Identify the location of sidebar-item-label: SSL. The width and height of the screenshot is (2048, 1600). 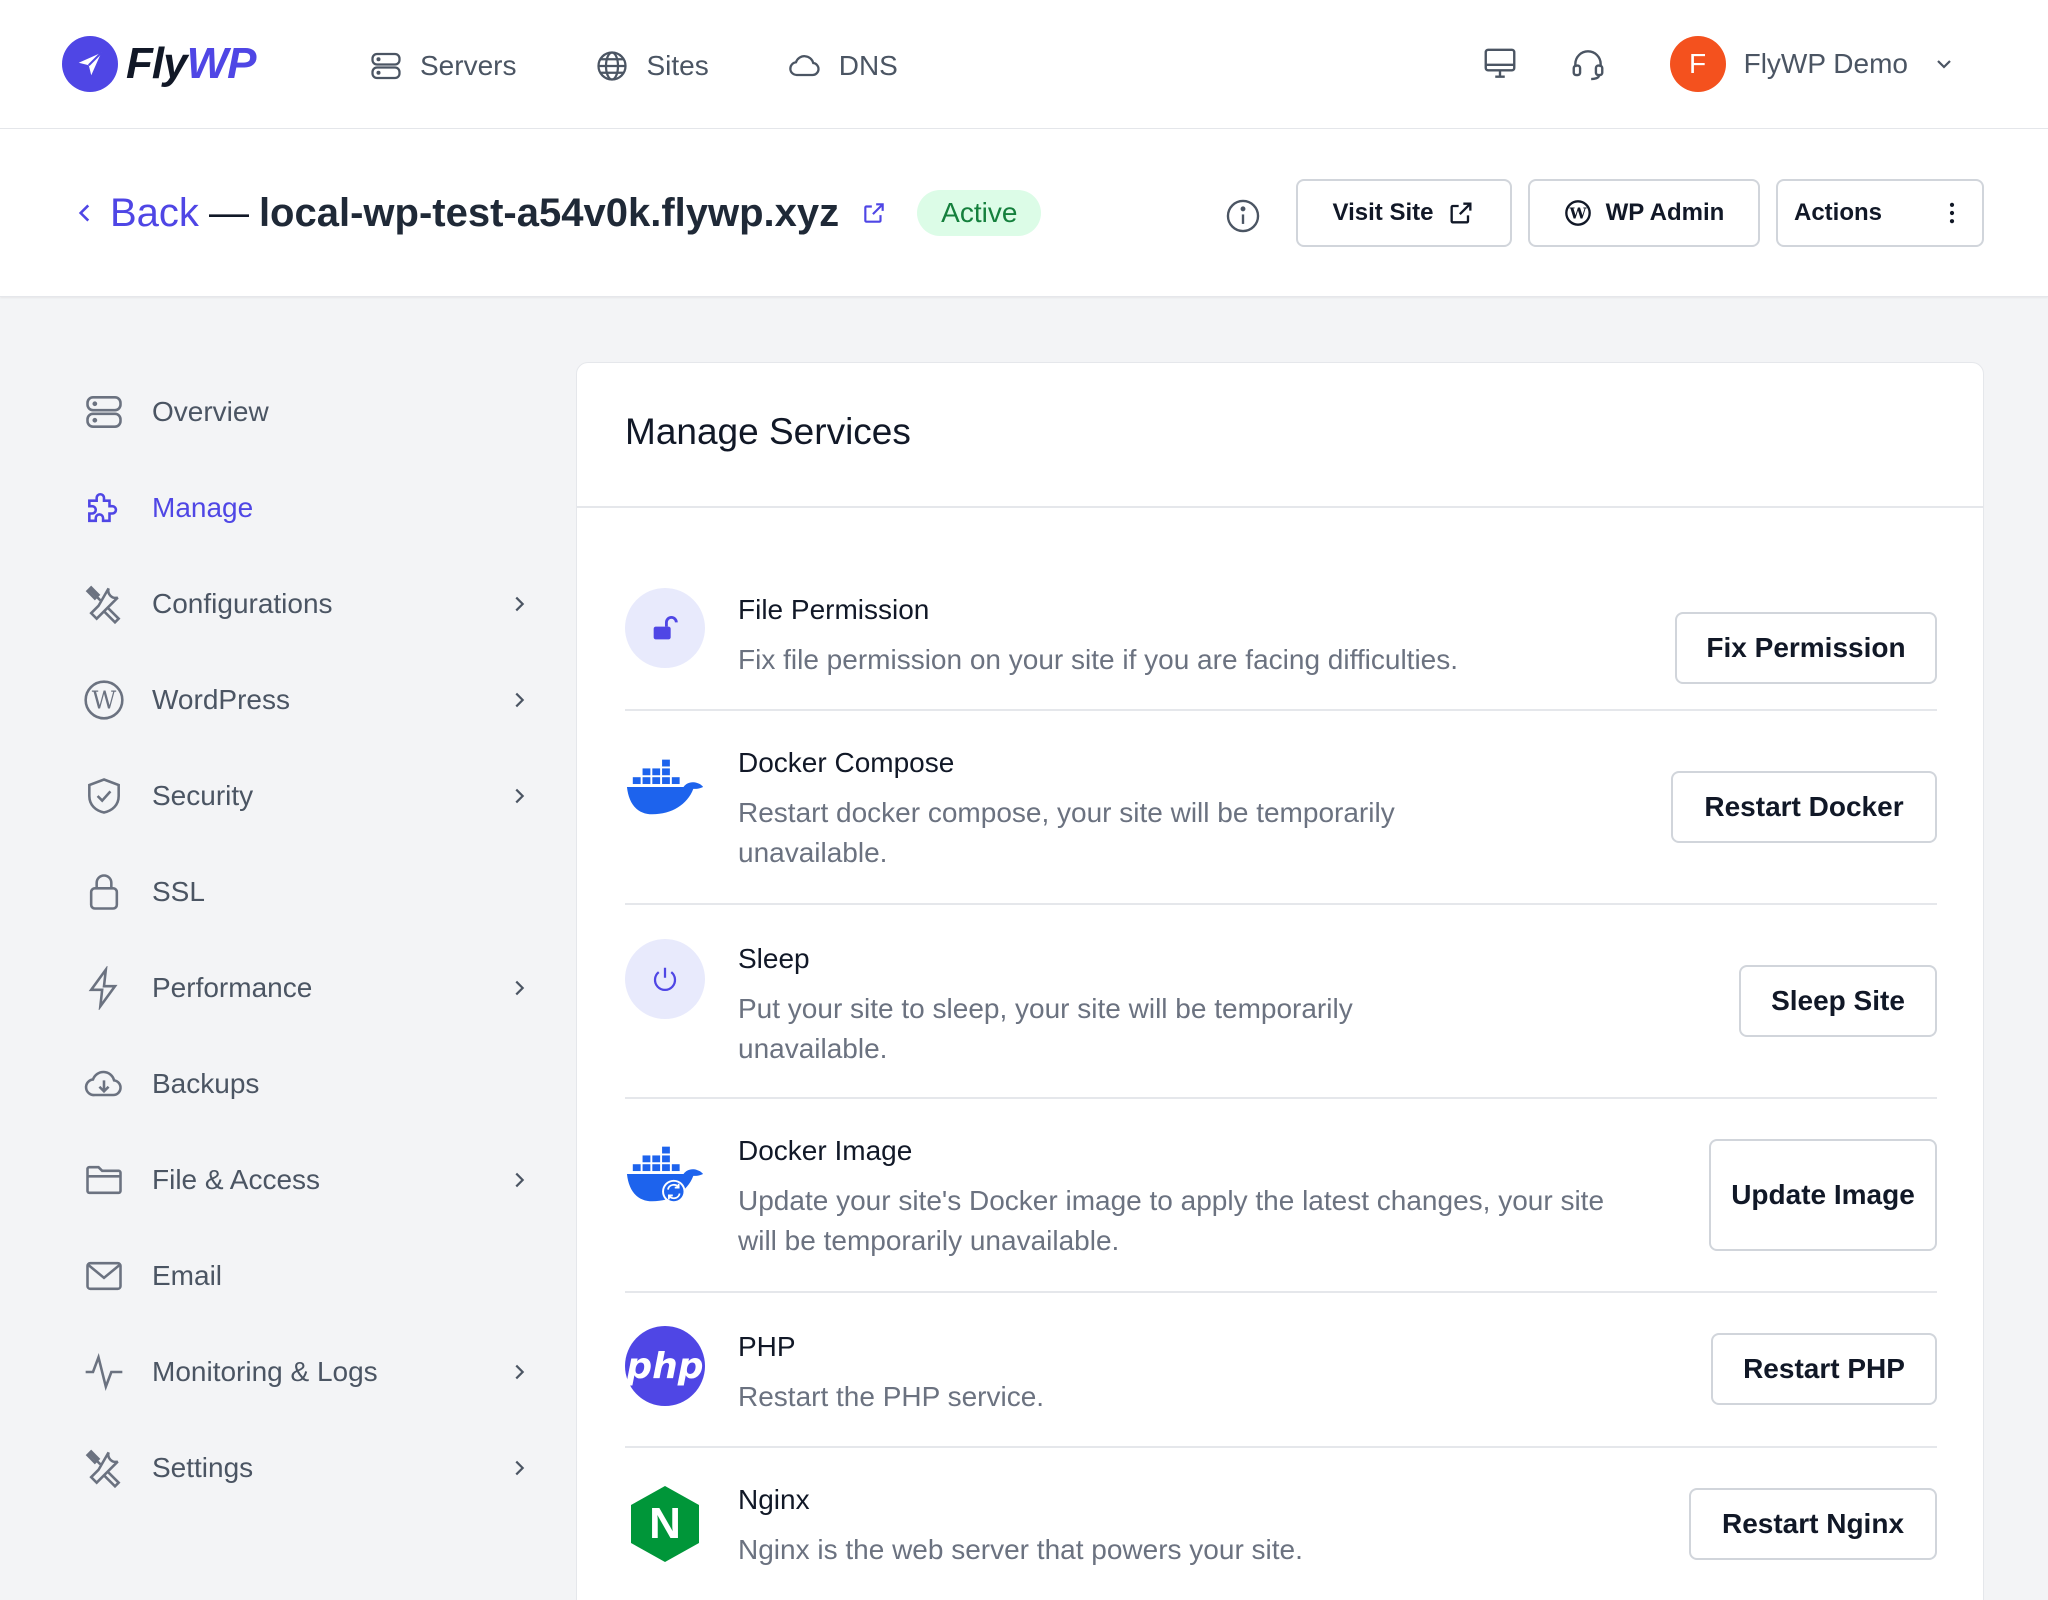
(178, 891).